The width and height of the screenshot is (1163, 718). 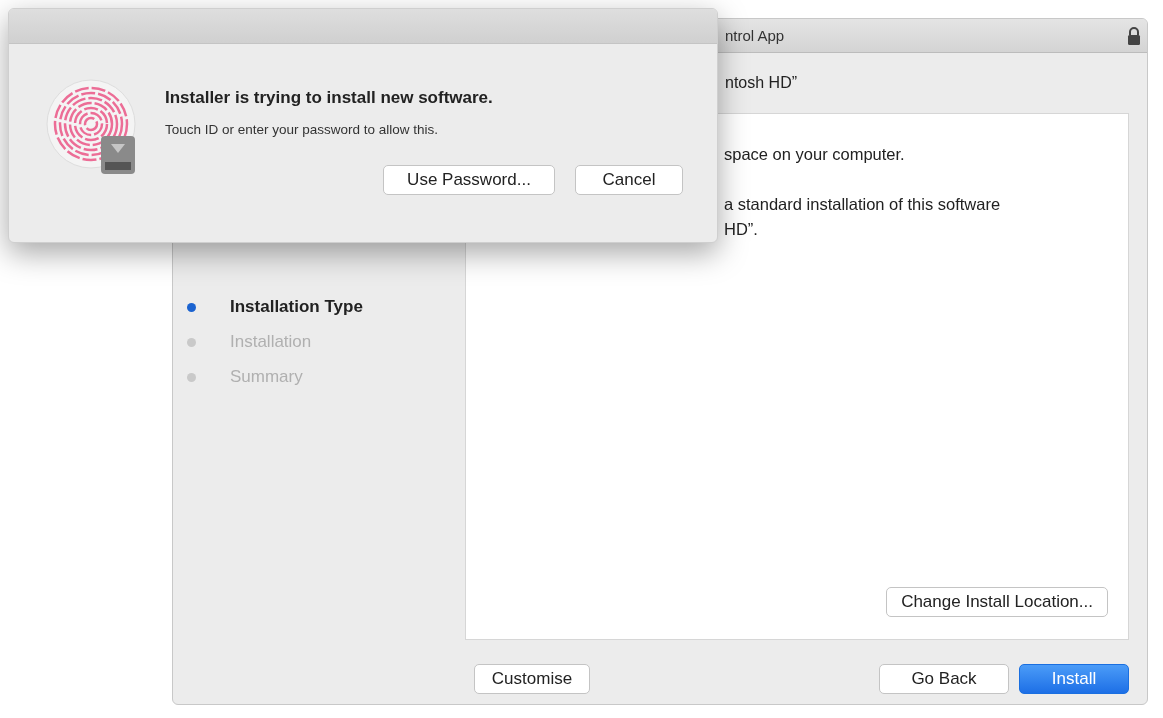 I want to click on body-text: HD”., so click(x=741, y=229).